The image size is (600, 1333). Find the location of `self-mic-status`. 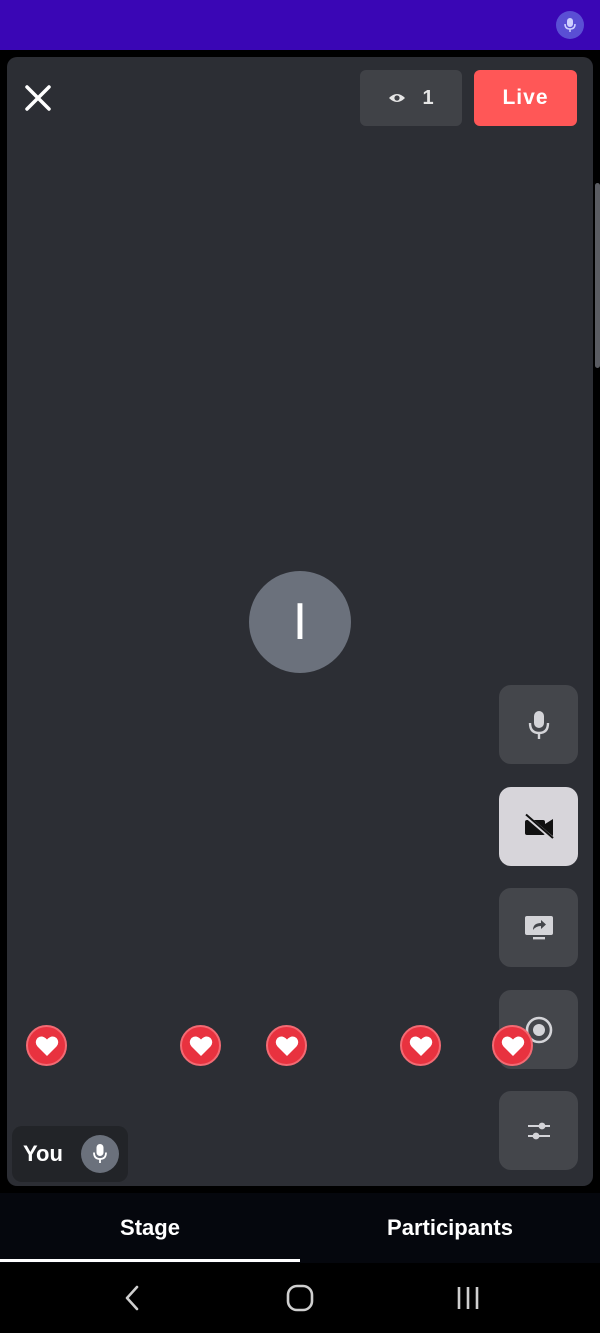

self-mic-status is located at coordinates (99, 1154).